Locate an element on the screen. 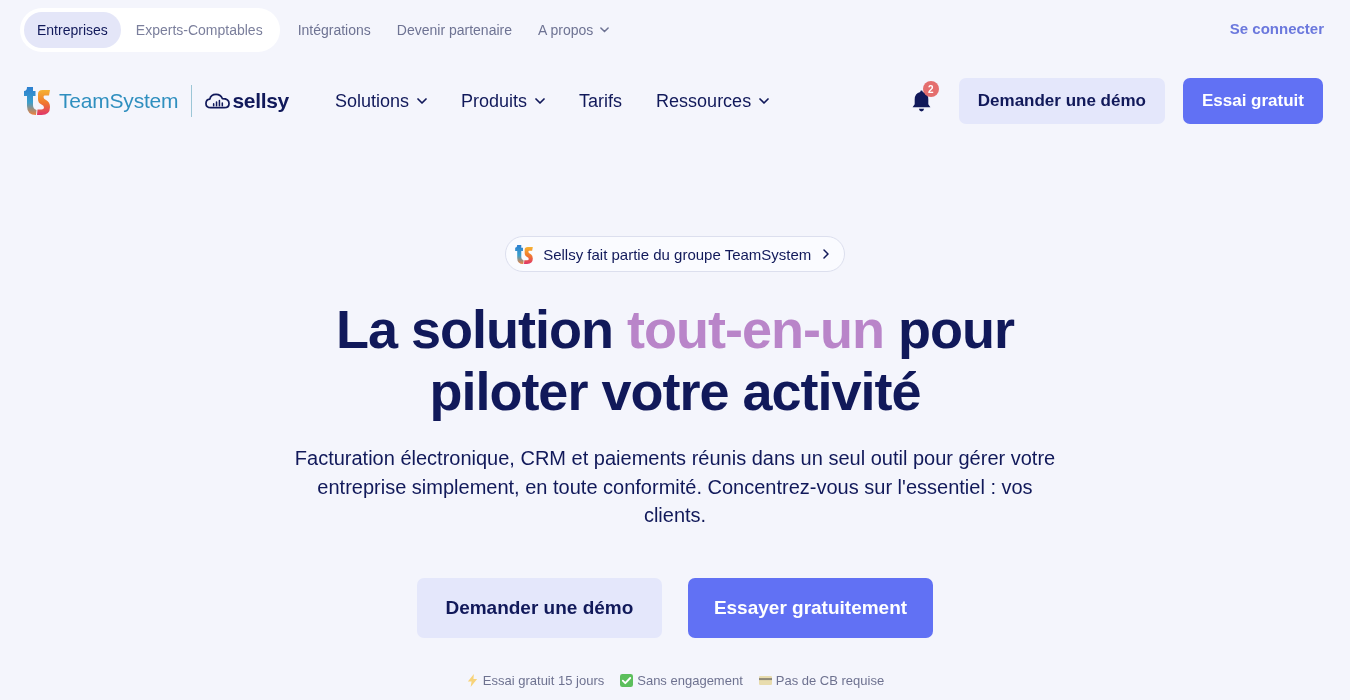 The height and width of the screenshot is (700, 1350). nav-menu-item: Produits is located at coordinates (503, 101).